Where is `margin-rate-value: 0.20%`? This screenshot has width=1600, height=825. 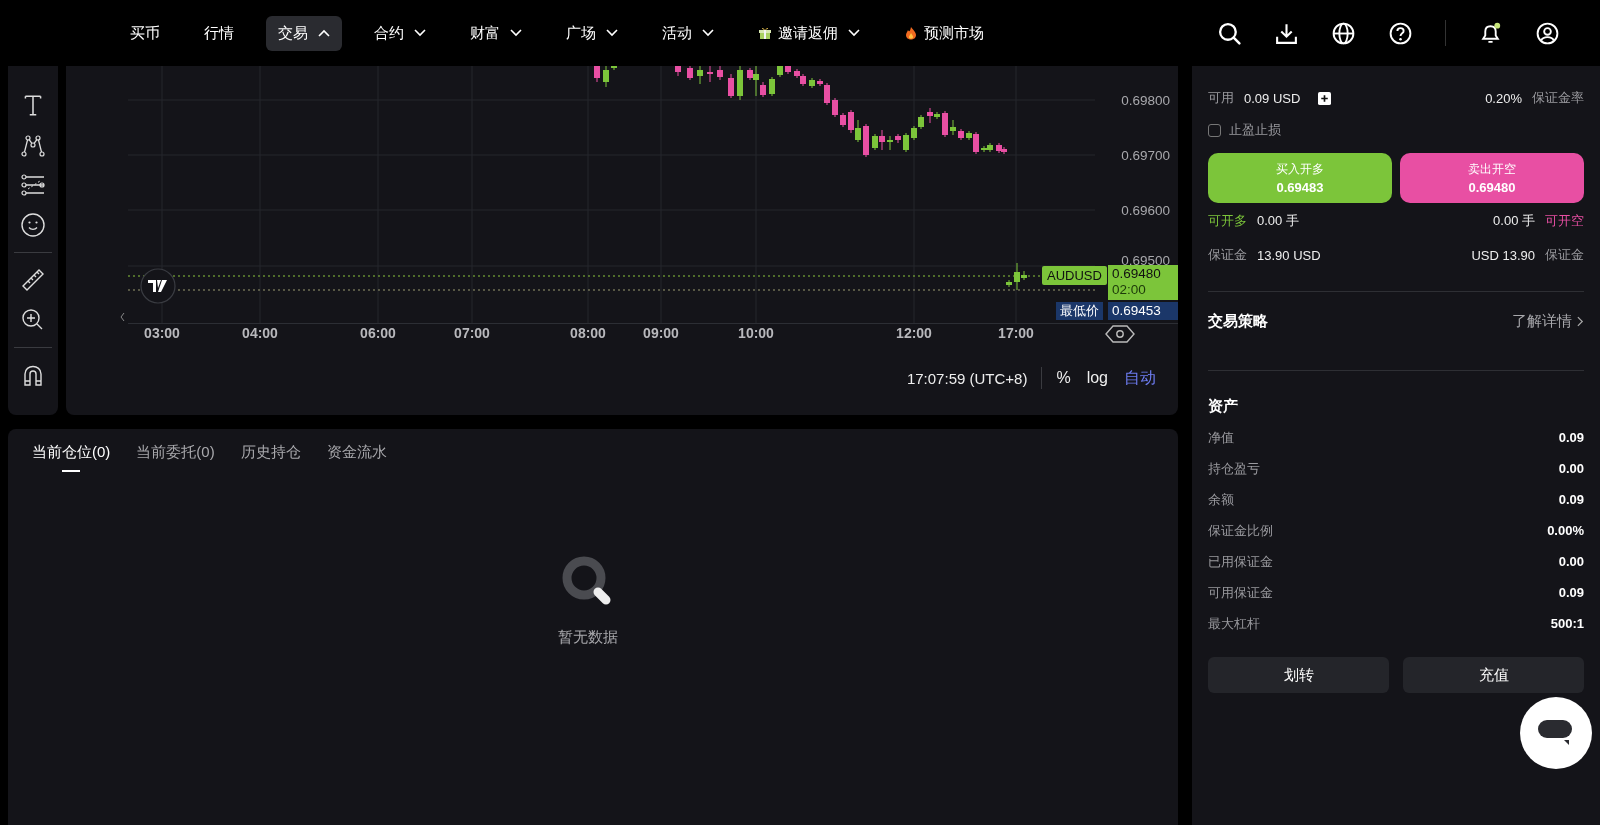 margin-rate-value: 0.20% is located at coordinates (1503, 98).